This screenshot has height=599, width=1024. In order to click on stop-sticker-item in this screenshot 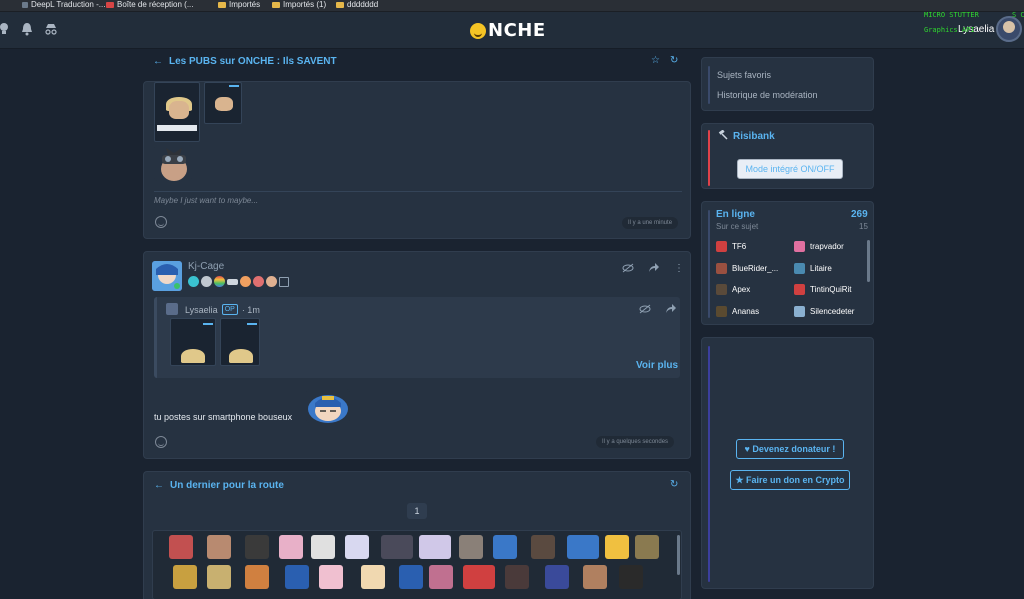, I will do `click(479, 577)`.